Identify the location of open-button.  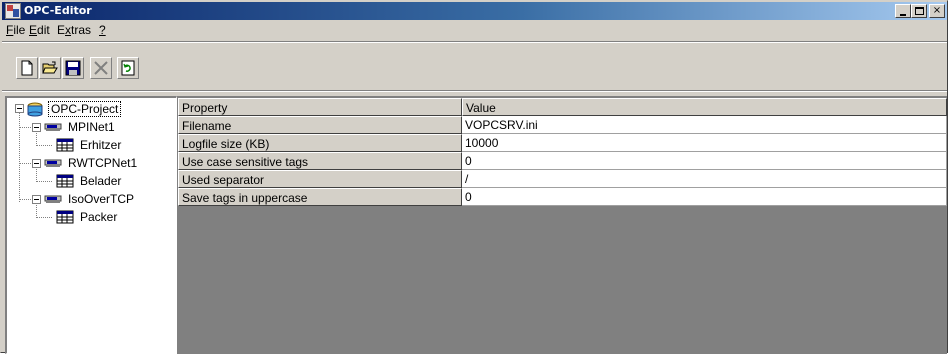
(50, 68).